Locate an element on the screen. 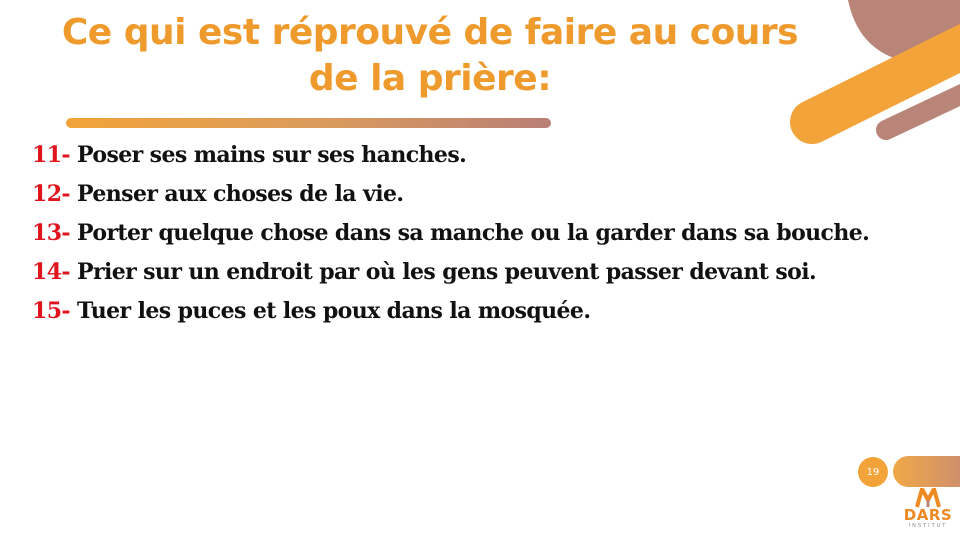  item-number: 12- is located at coordinates (51, 194).